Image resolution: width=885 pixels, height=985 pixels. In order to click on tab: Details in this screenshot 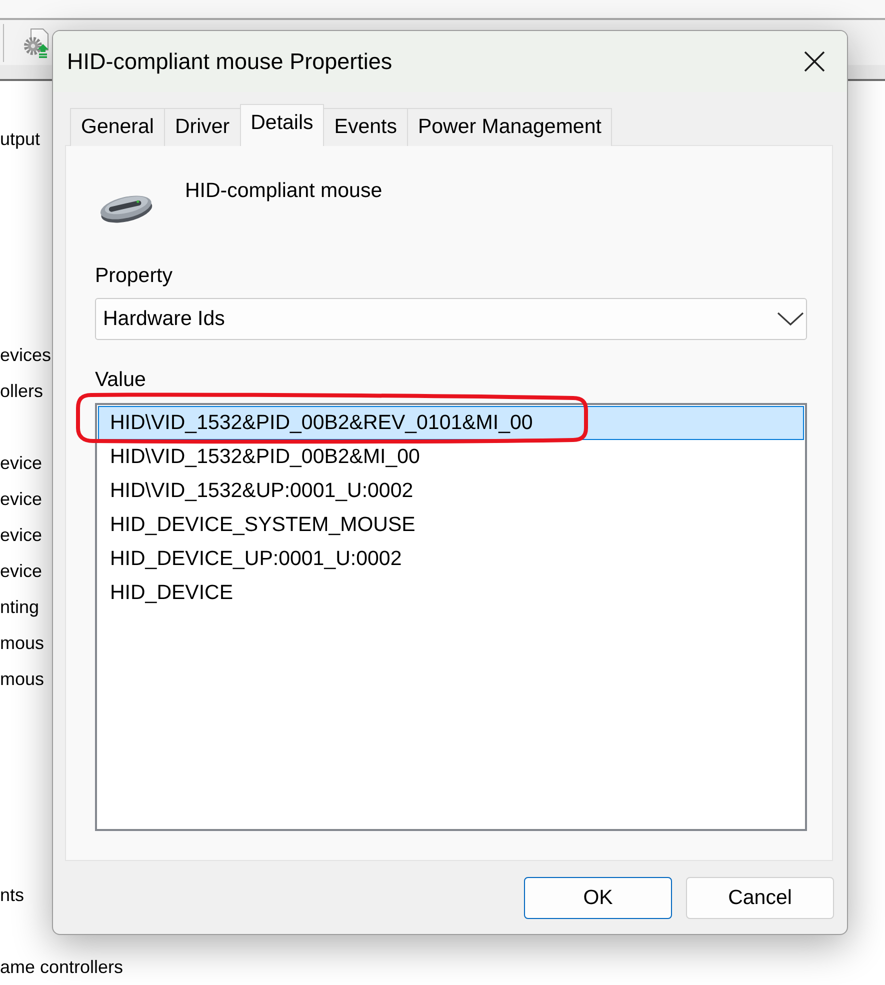, I will do `click(282, 125)`.